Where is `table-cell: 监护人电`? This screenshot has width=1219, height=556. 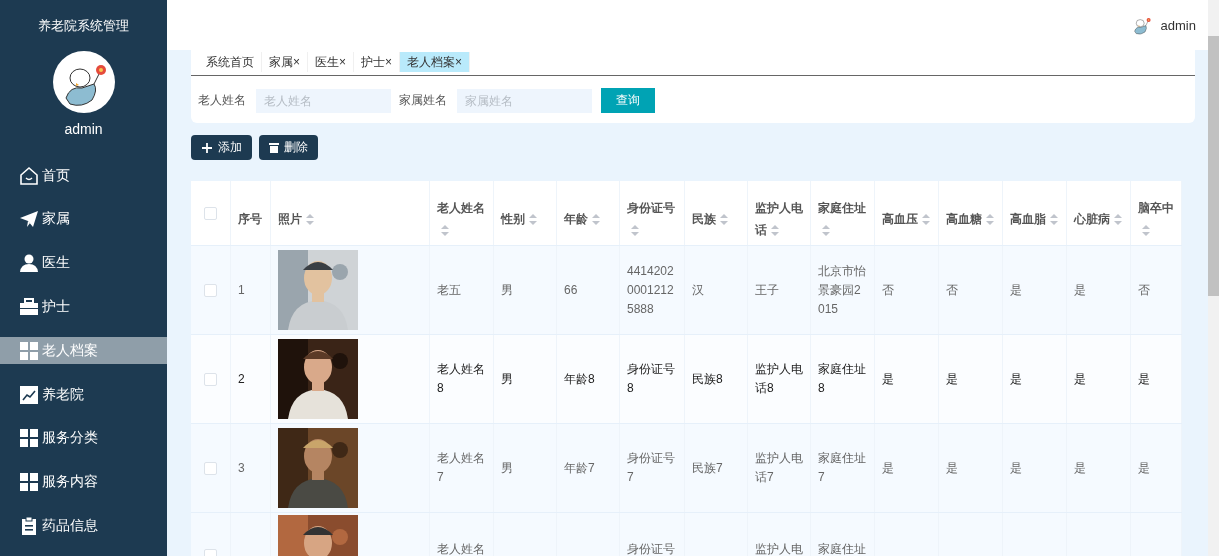 table-cell: 监护人电 is located at coordinates (779, 534).